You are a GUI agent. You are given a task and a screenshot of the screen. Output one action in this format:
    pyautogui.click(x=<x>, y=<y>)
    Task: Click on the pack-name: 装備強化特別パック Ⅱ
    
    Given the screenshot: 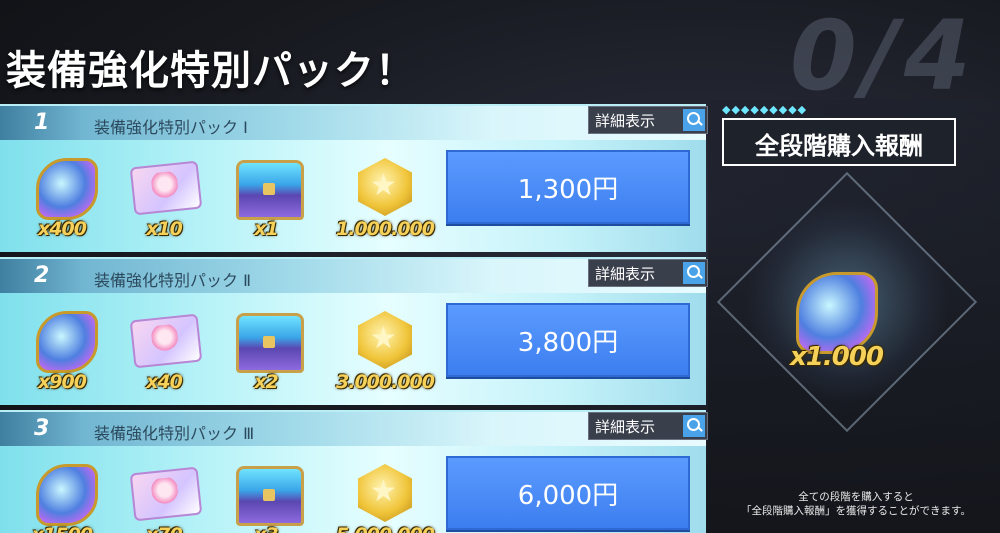 What is the action you would take?
    pyautogui.click(x=172, y=280)
    